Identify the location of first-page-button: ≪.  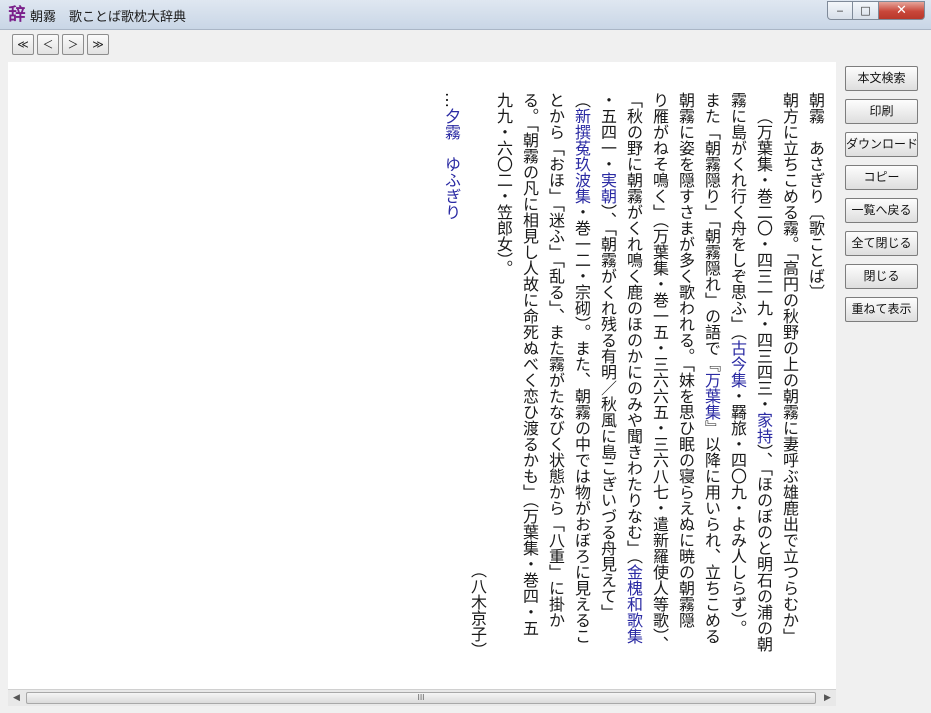
(23, 44).